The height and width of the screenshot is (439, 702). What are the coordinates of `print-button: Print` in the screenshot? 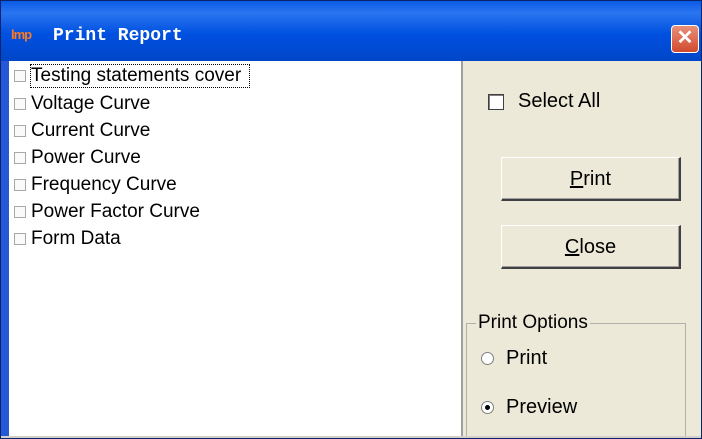 It's located at (591, 179).